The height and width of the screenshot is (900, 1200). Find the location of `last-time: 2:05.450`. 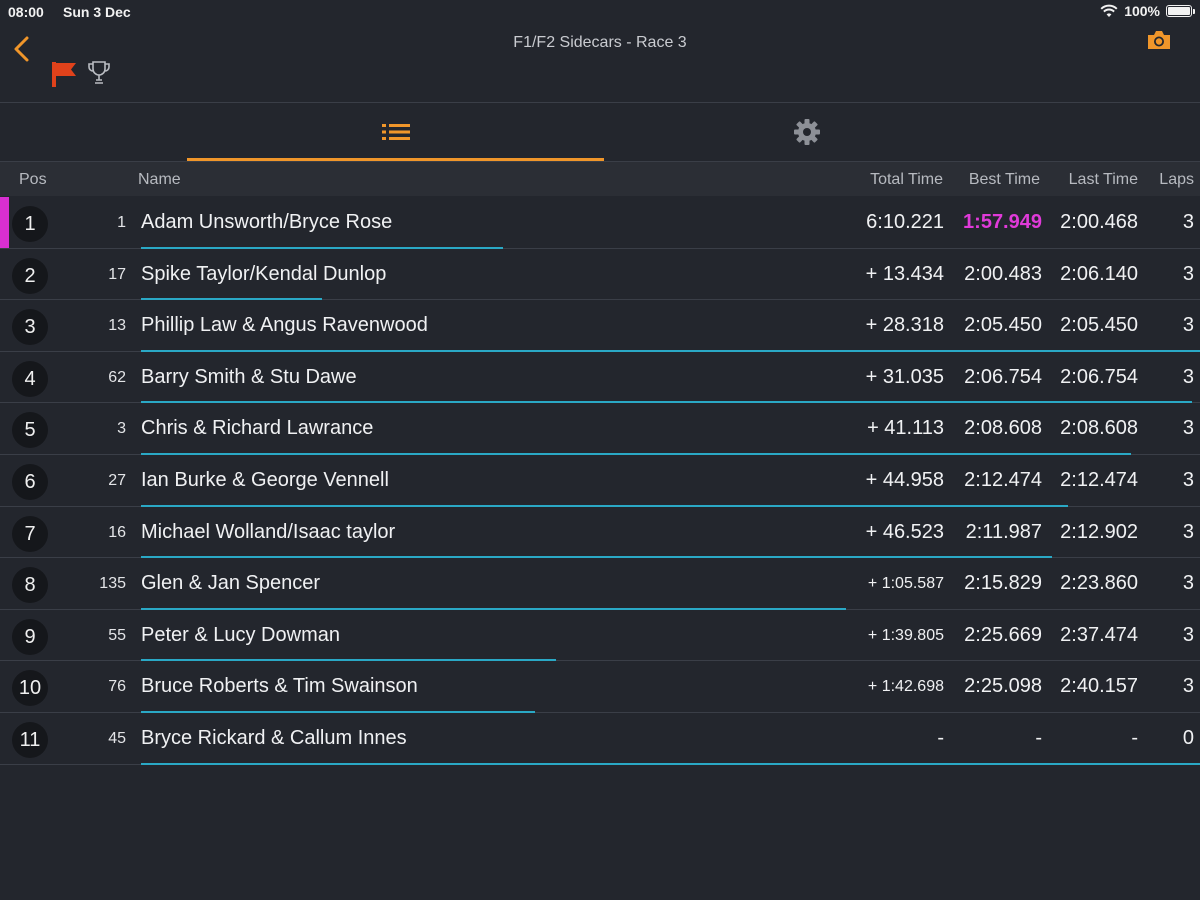

last-time: 2:05.450 is located at coordinates (1099, 325).